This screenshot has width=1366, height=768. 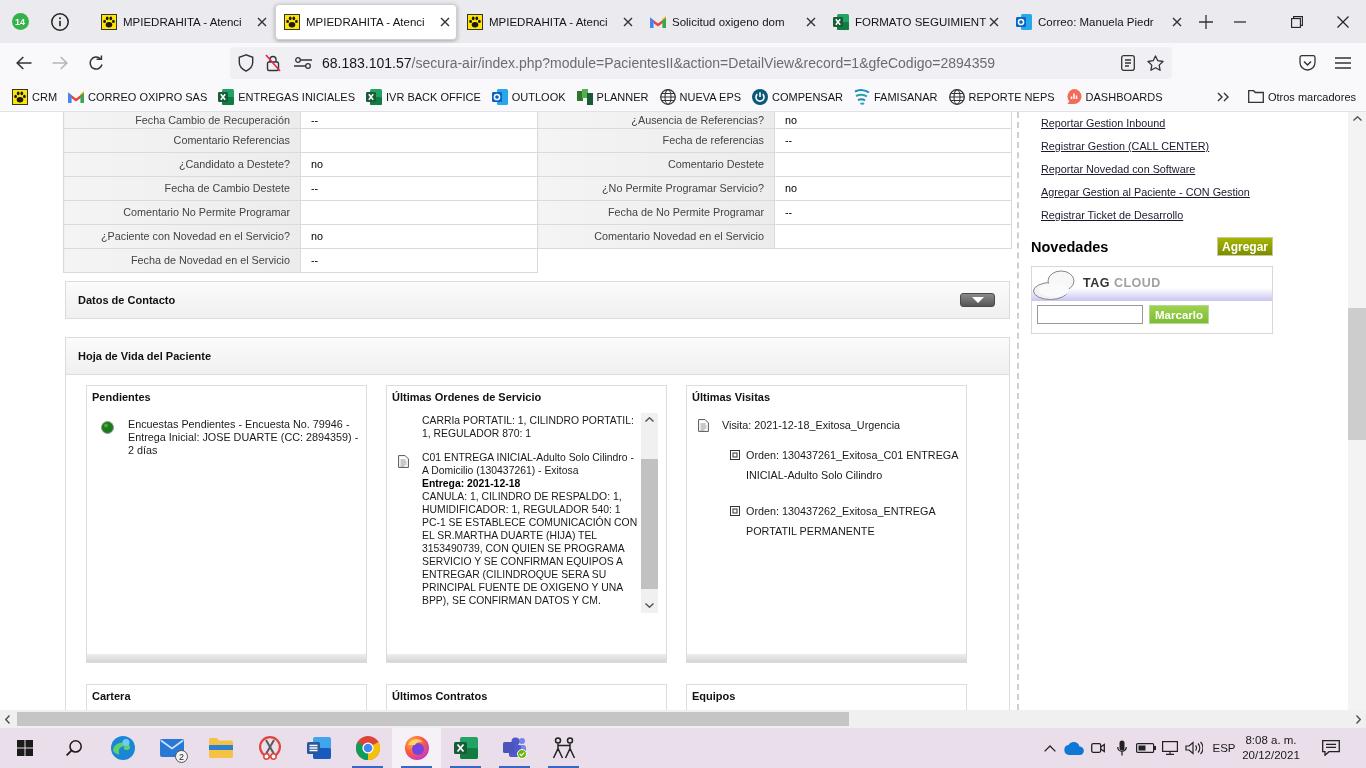 I want to click on action-link: Registrar Ticket de Desarrollo, so click(x=1112, y=215).